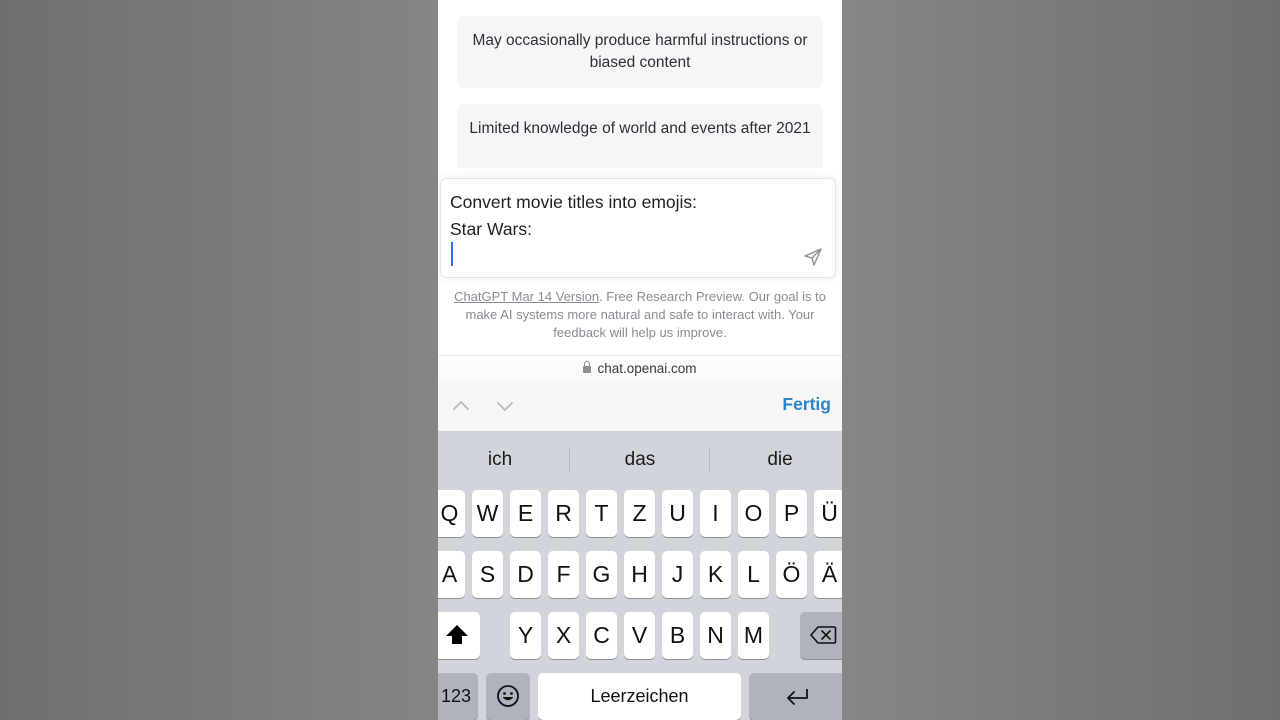  What do you see at coordinates (791, 574) in the screenshot?
I see `key-oe: Ö` at bounding box center [791, 574].